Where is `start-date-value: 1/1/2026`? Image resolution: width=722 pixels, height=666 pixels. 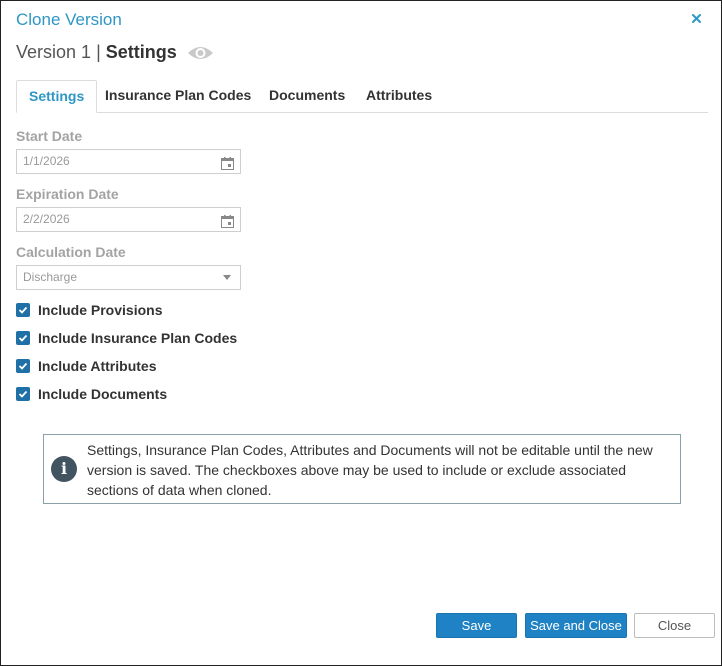
start-date-value: 1/1/2026 is located at coordinates (46, 161).